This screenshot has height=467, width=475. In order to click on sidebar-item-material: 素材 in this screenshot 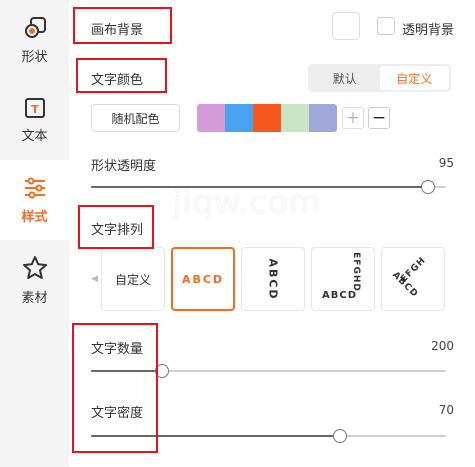, I will do `click(34, 280)`.